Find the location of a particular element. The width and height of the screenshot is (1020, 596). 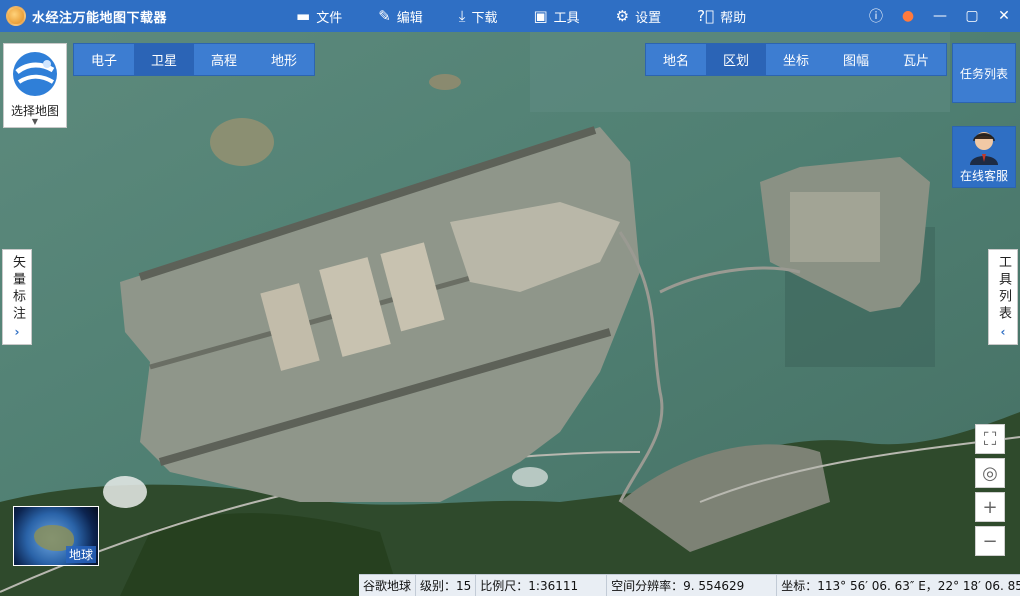

zoom-out-button: − is located at coordinates (990, 541).